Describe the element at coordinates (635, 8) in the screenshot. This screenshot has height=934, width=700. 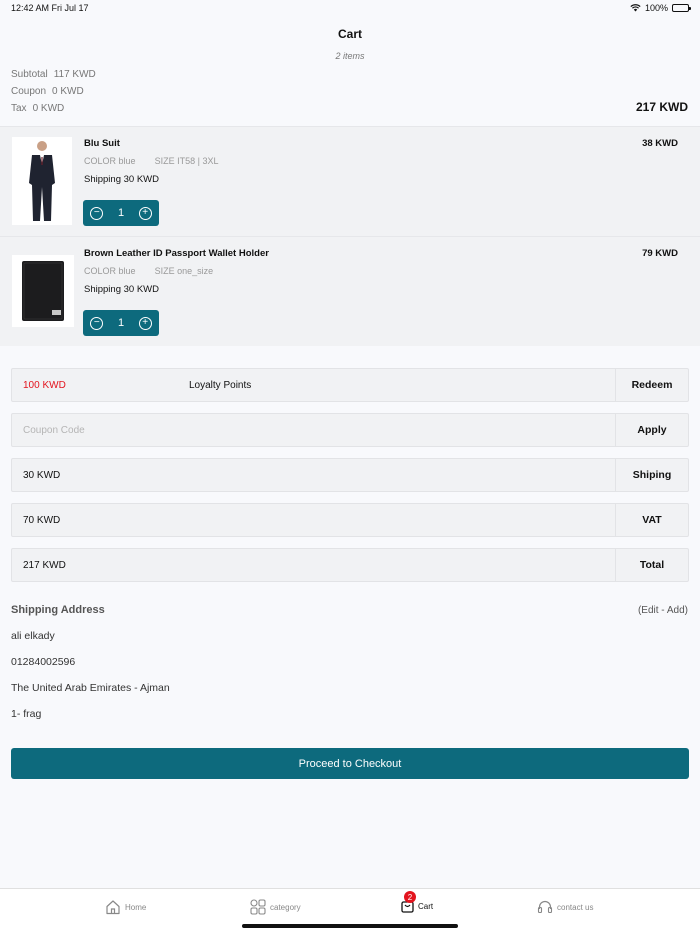
I see `wifi-icon` at that location.